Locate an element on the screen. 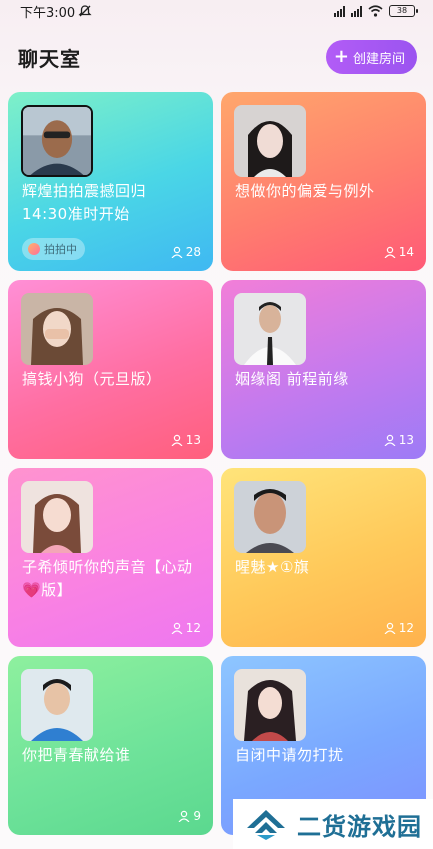 This screenshot has height=849, width=433. member-count: 28 is located at coordinates (186, 252).